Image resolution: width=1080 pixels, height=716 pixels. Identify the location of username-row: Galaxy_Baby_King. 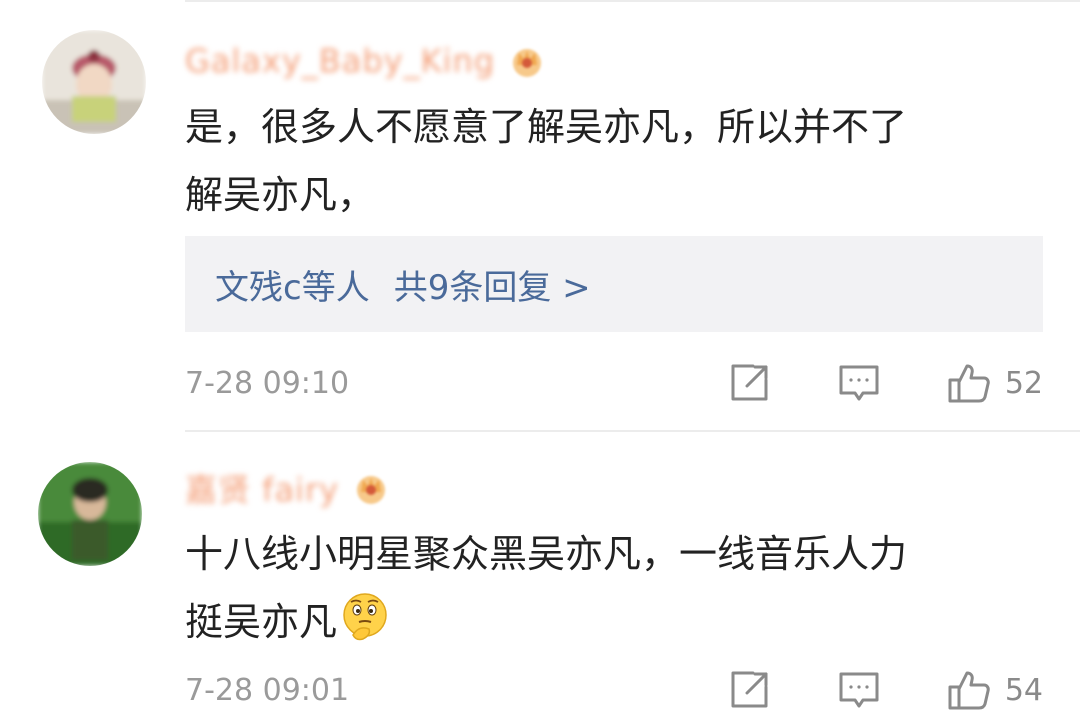
(365, 61).